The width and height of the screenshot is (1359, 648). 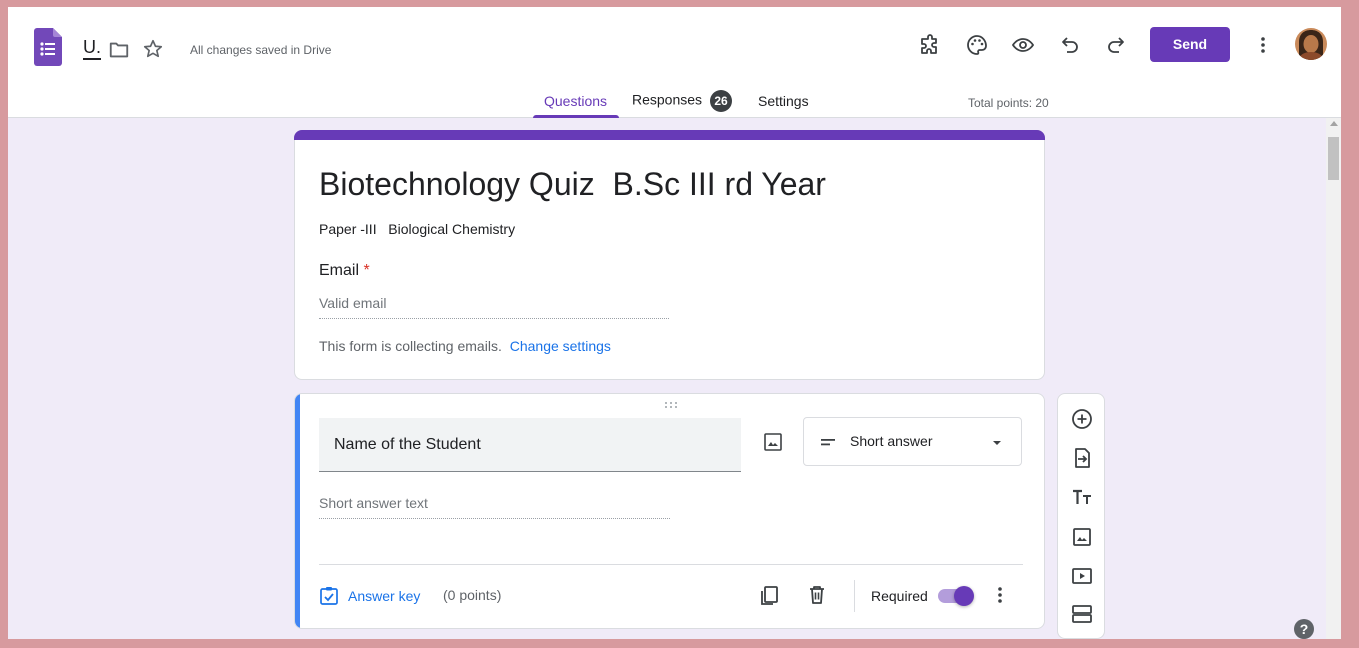 I want to click on header-accent-bar, so click(x=669, y=135).